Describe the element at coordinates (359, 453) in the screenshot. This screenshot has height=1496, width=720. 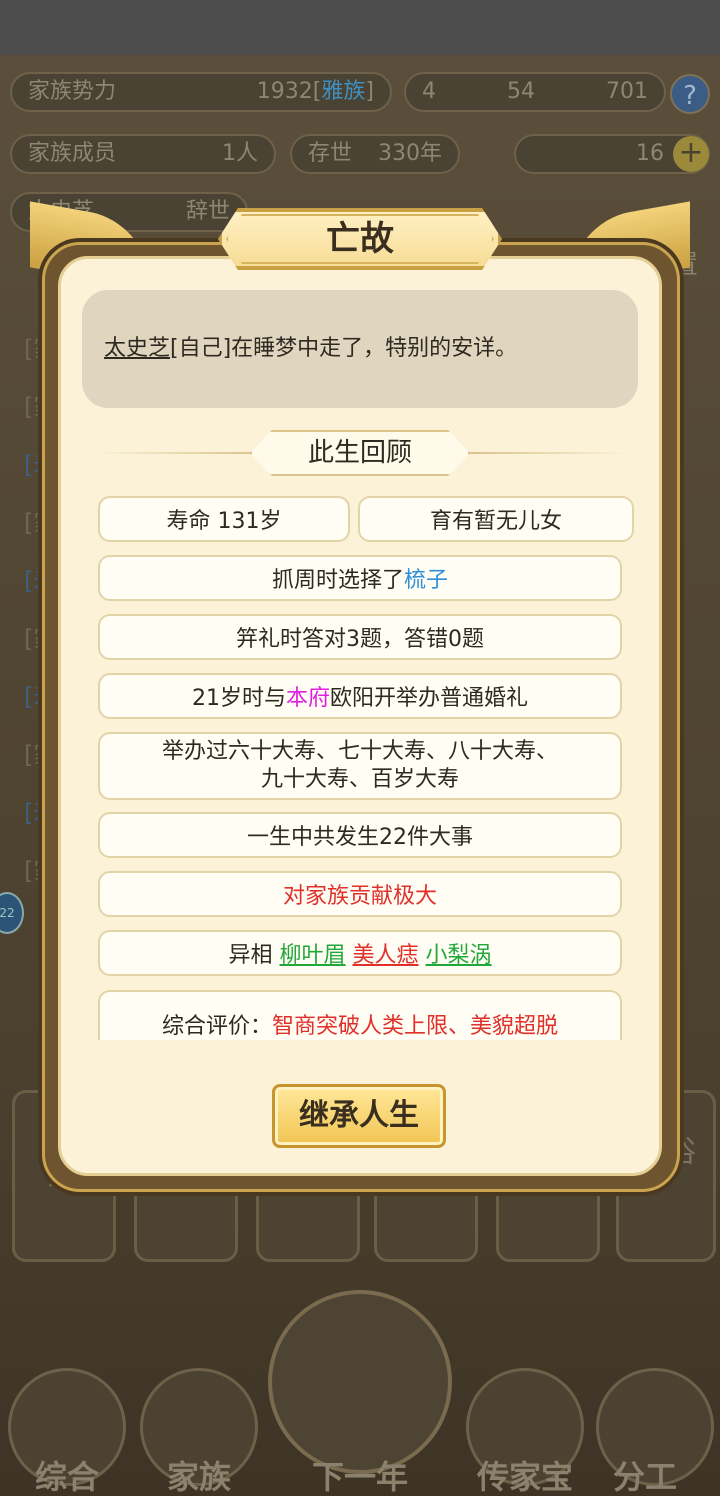
I see `life-review-title: 此生回顾` at that location.